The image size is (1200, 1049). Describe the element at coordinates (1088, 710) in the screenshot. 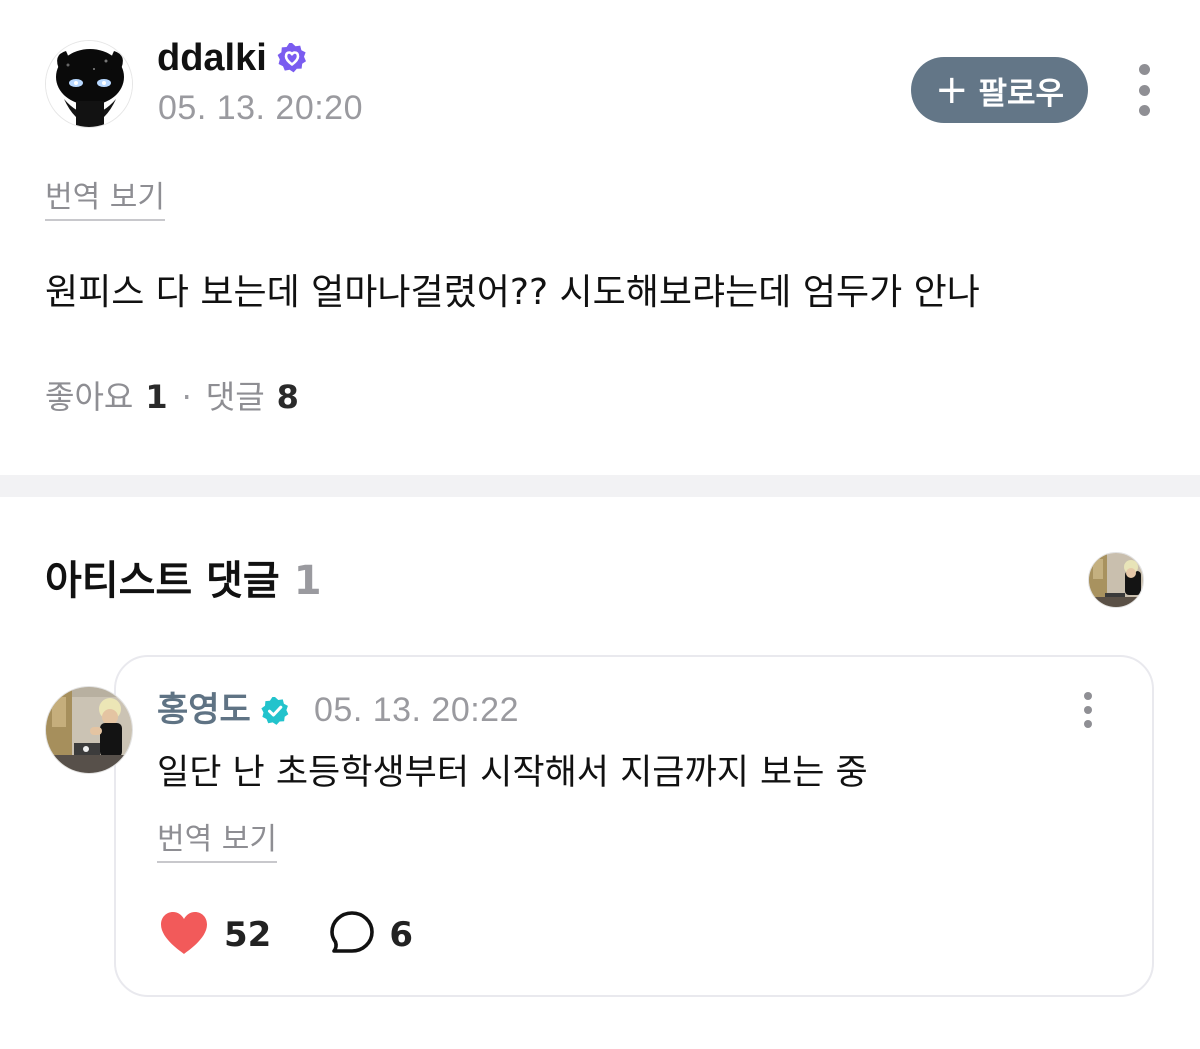

I see `comment-more-options-icon` at that location.